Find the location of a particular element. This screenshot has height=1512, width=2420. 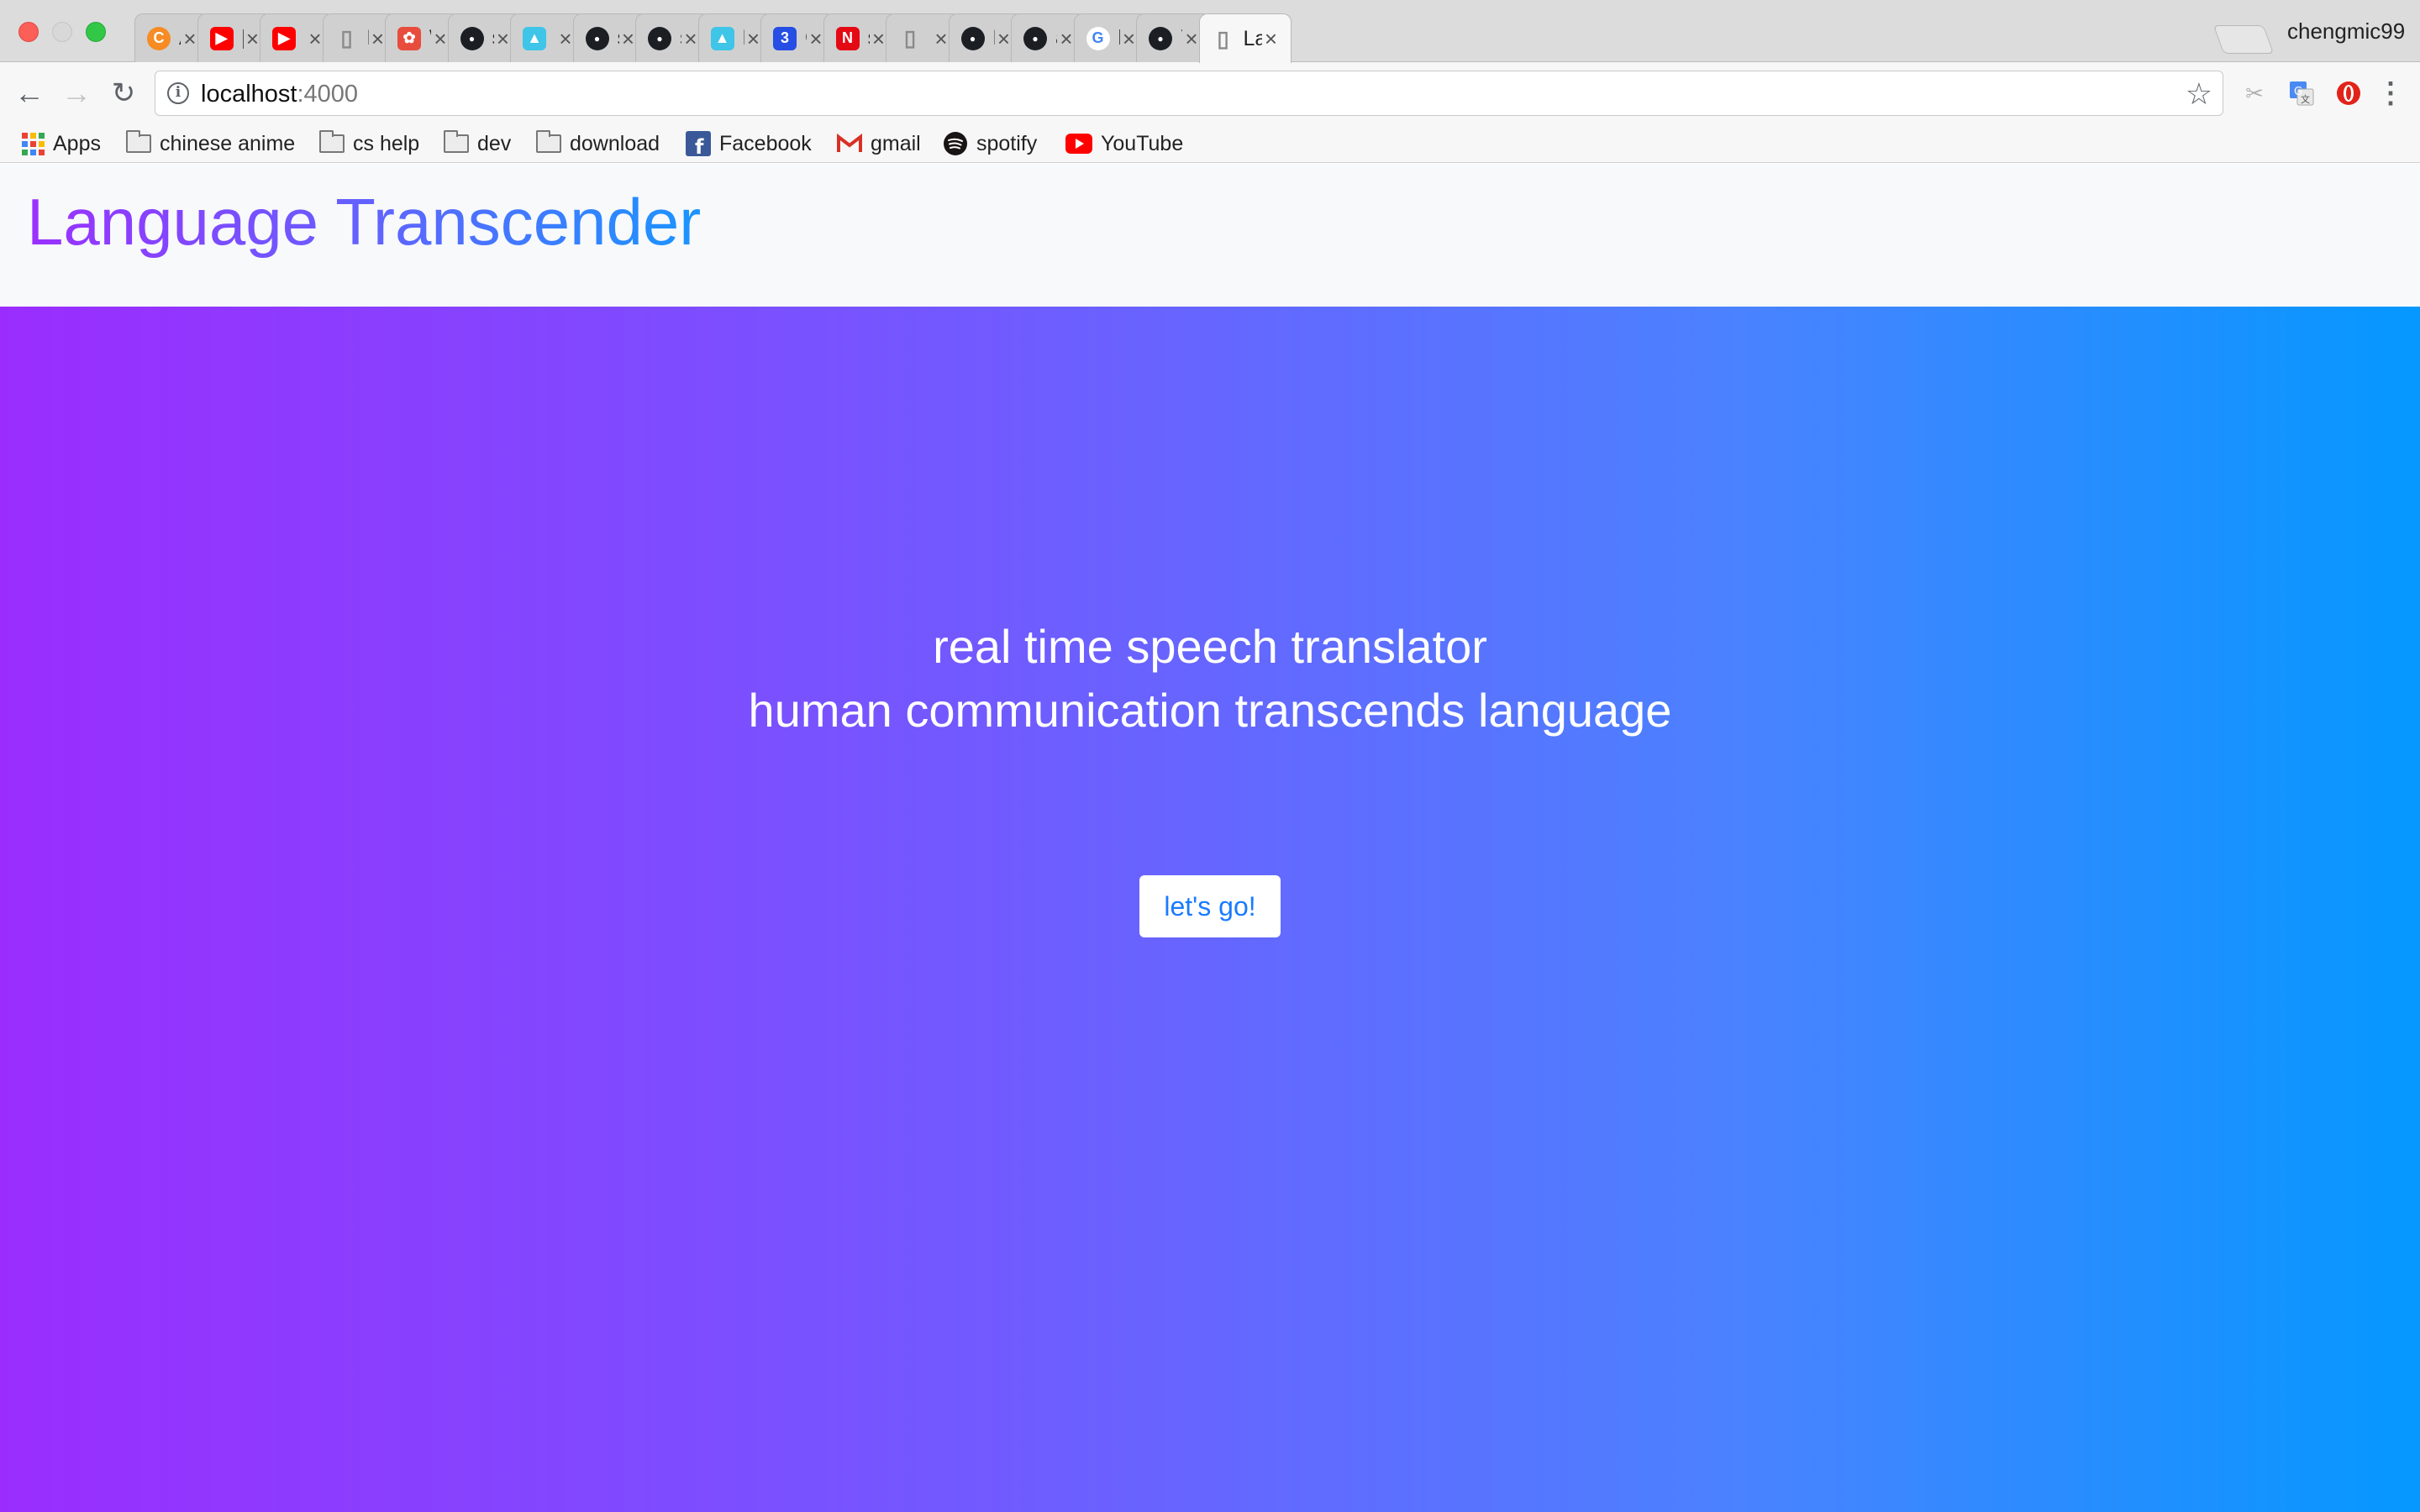

gmail-icon is located at coordinates (849, 144).